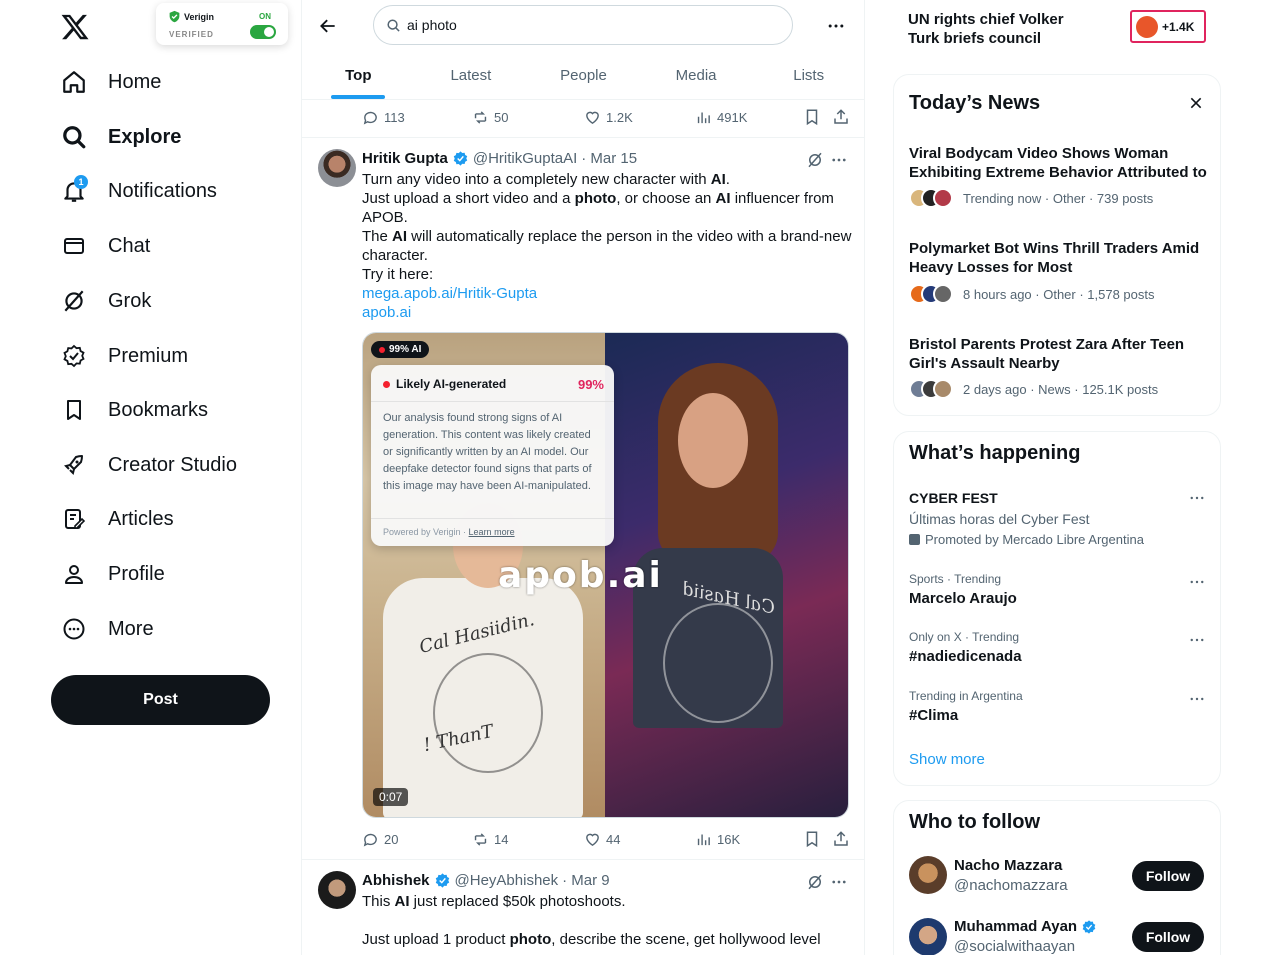 The image size is (1280, 955). I want to click on user-name: Muhammad Ayan, so click(1025, 926).